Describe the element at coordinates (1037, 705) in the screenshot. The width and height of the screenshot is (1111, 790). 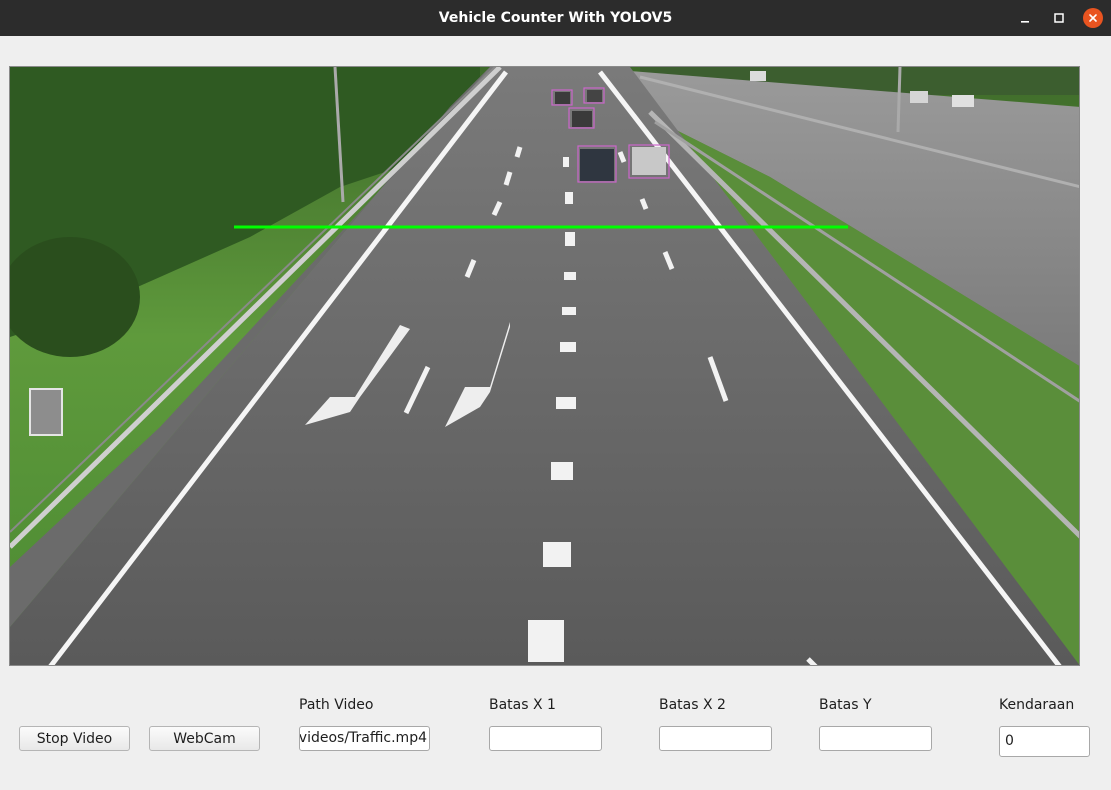
I see `kendaraan-label: Kendaraan` at that location.